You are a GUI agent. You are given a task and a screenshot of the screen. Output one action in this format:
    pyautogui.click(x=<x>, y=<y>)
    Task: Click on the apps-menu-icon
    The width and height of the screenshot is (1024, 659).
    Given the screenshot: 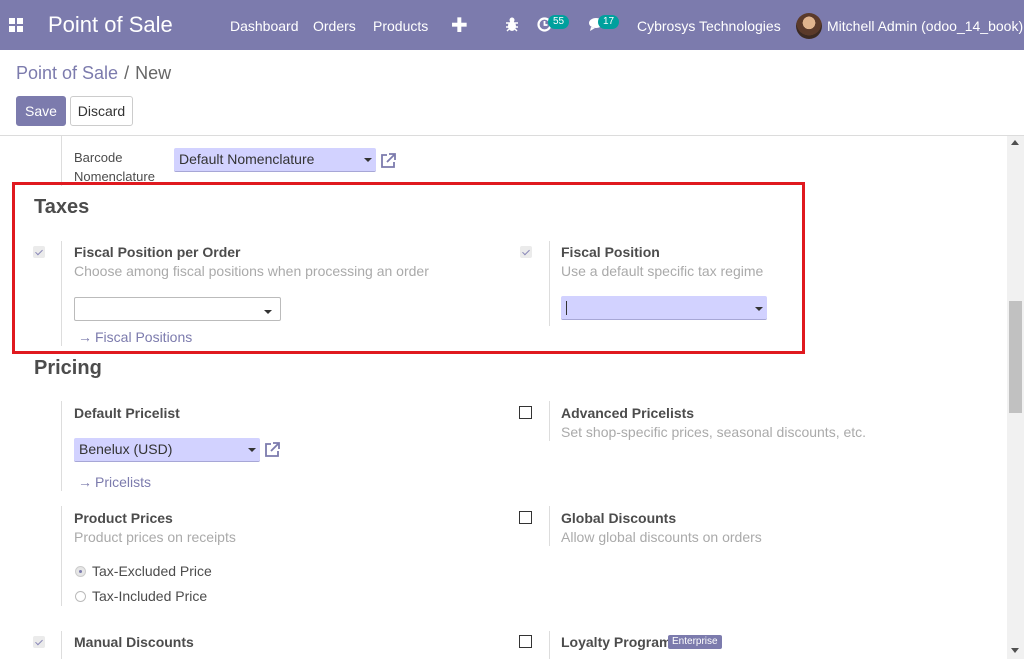 What is the action you would take?
    pyautogui.click(x=16, y=25)
    